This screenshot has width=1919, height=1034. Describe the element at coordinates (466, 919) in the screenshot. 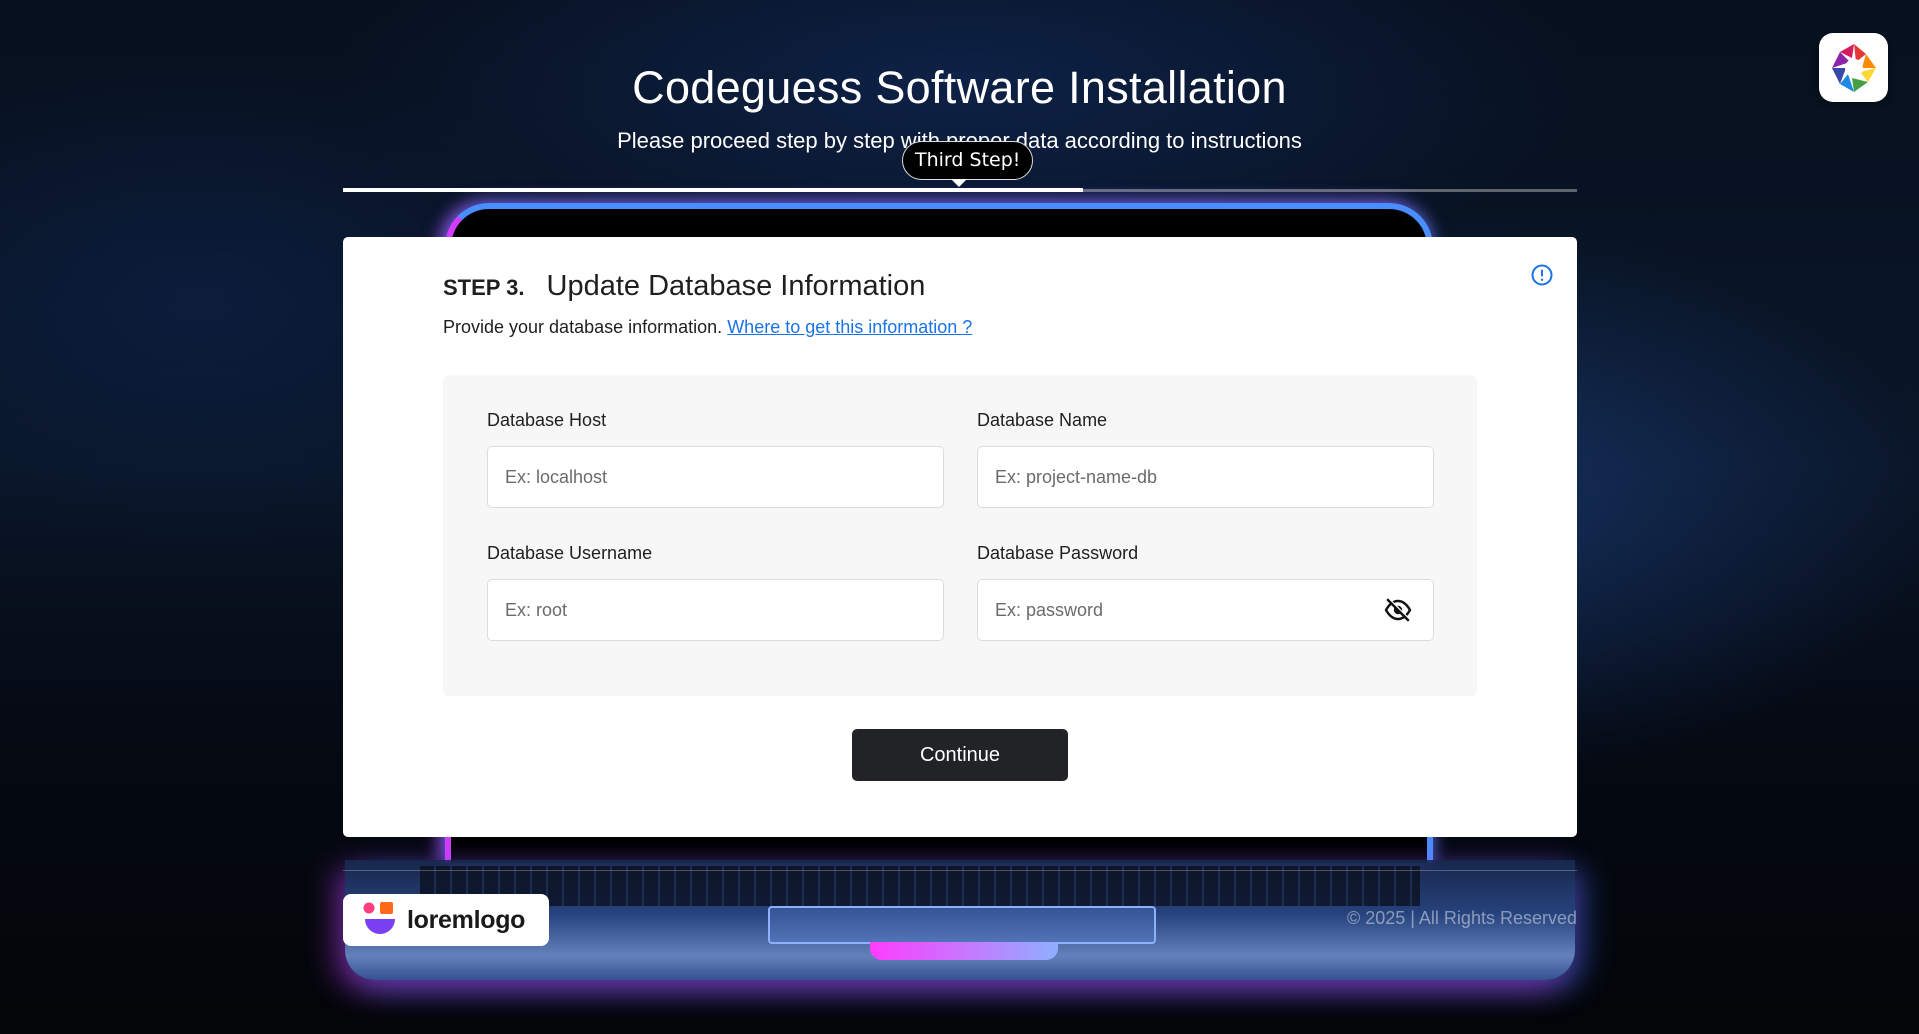

I see `footer-logo-text: loremlogo` at that location.